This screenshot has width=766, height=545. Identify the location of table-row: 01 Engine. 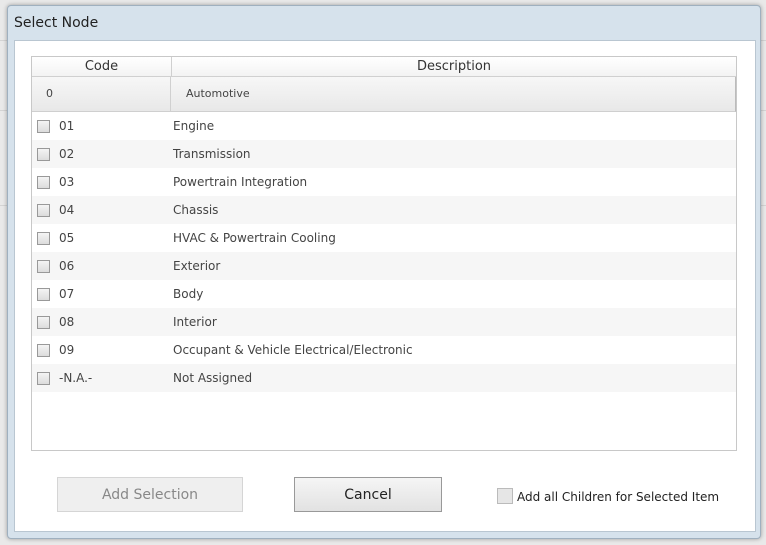
(384, 126).